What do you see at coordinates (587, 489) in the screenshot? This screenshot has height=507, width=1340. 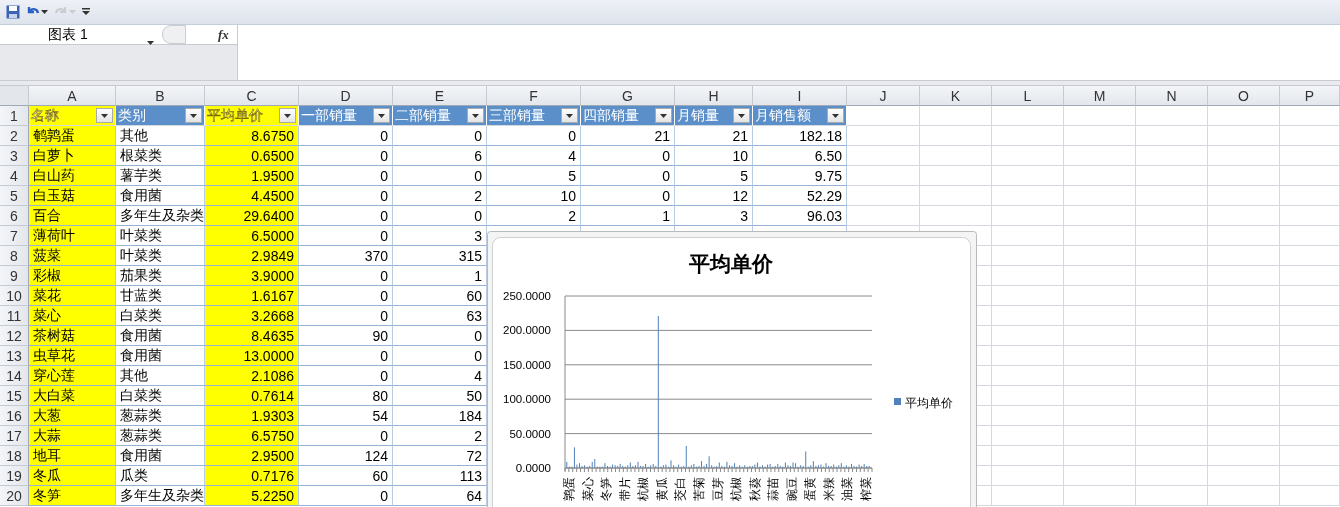 I see `x-category-label: 菜心` at bounding box center [587, 489].